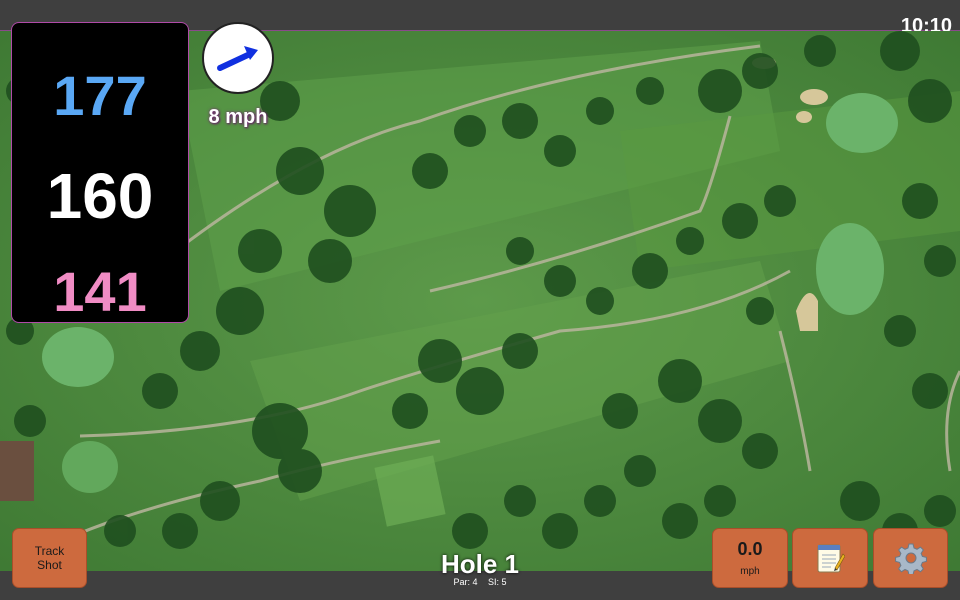 The width and height of the screenshot is (960, 600). What do you see at coordinates (750, 571) in the screenshot?
I see `speed-unit: mph` at bounding box center [750, 571].